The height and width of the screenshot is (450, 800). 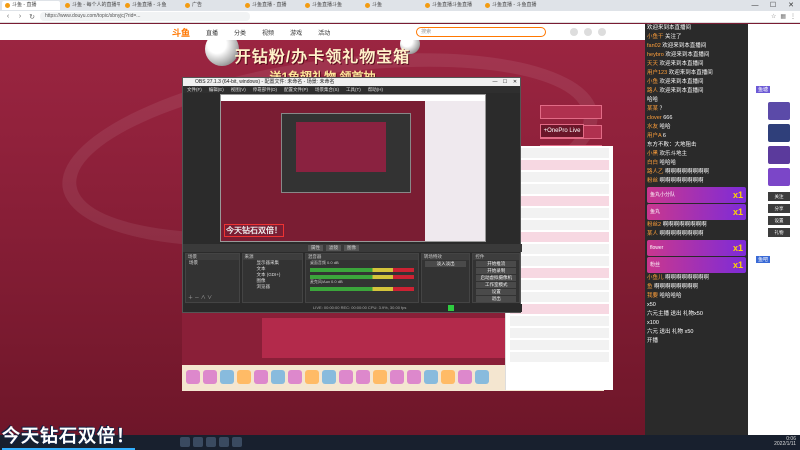 I want to click on settings-button: 设置, so click(x=496, y=292).